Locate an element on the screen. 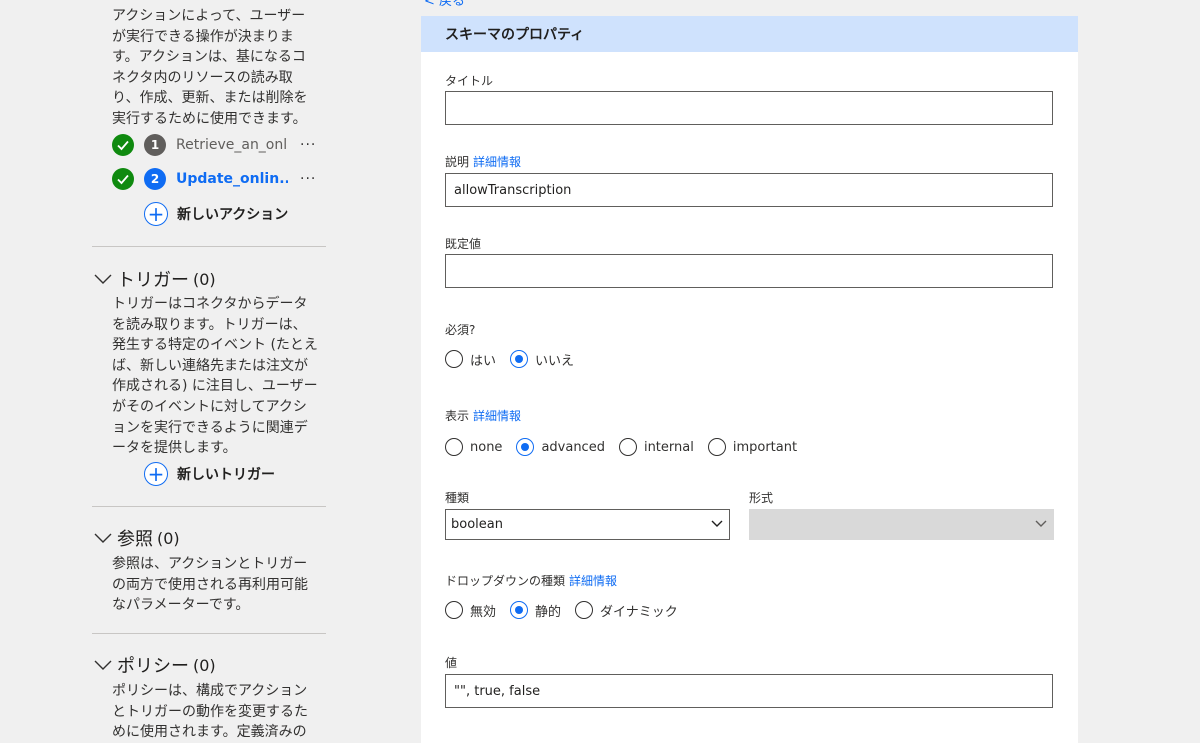 The width and height of the screenshot is (1200, 743). dropdown-type-label: ドロップダウンの種類 is located at coordinates (505, 581).